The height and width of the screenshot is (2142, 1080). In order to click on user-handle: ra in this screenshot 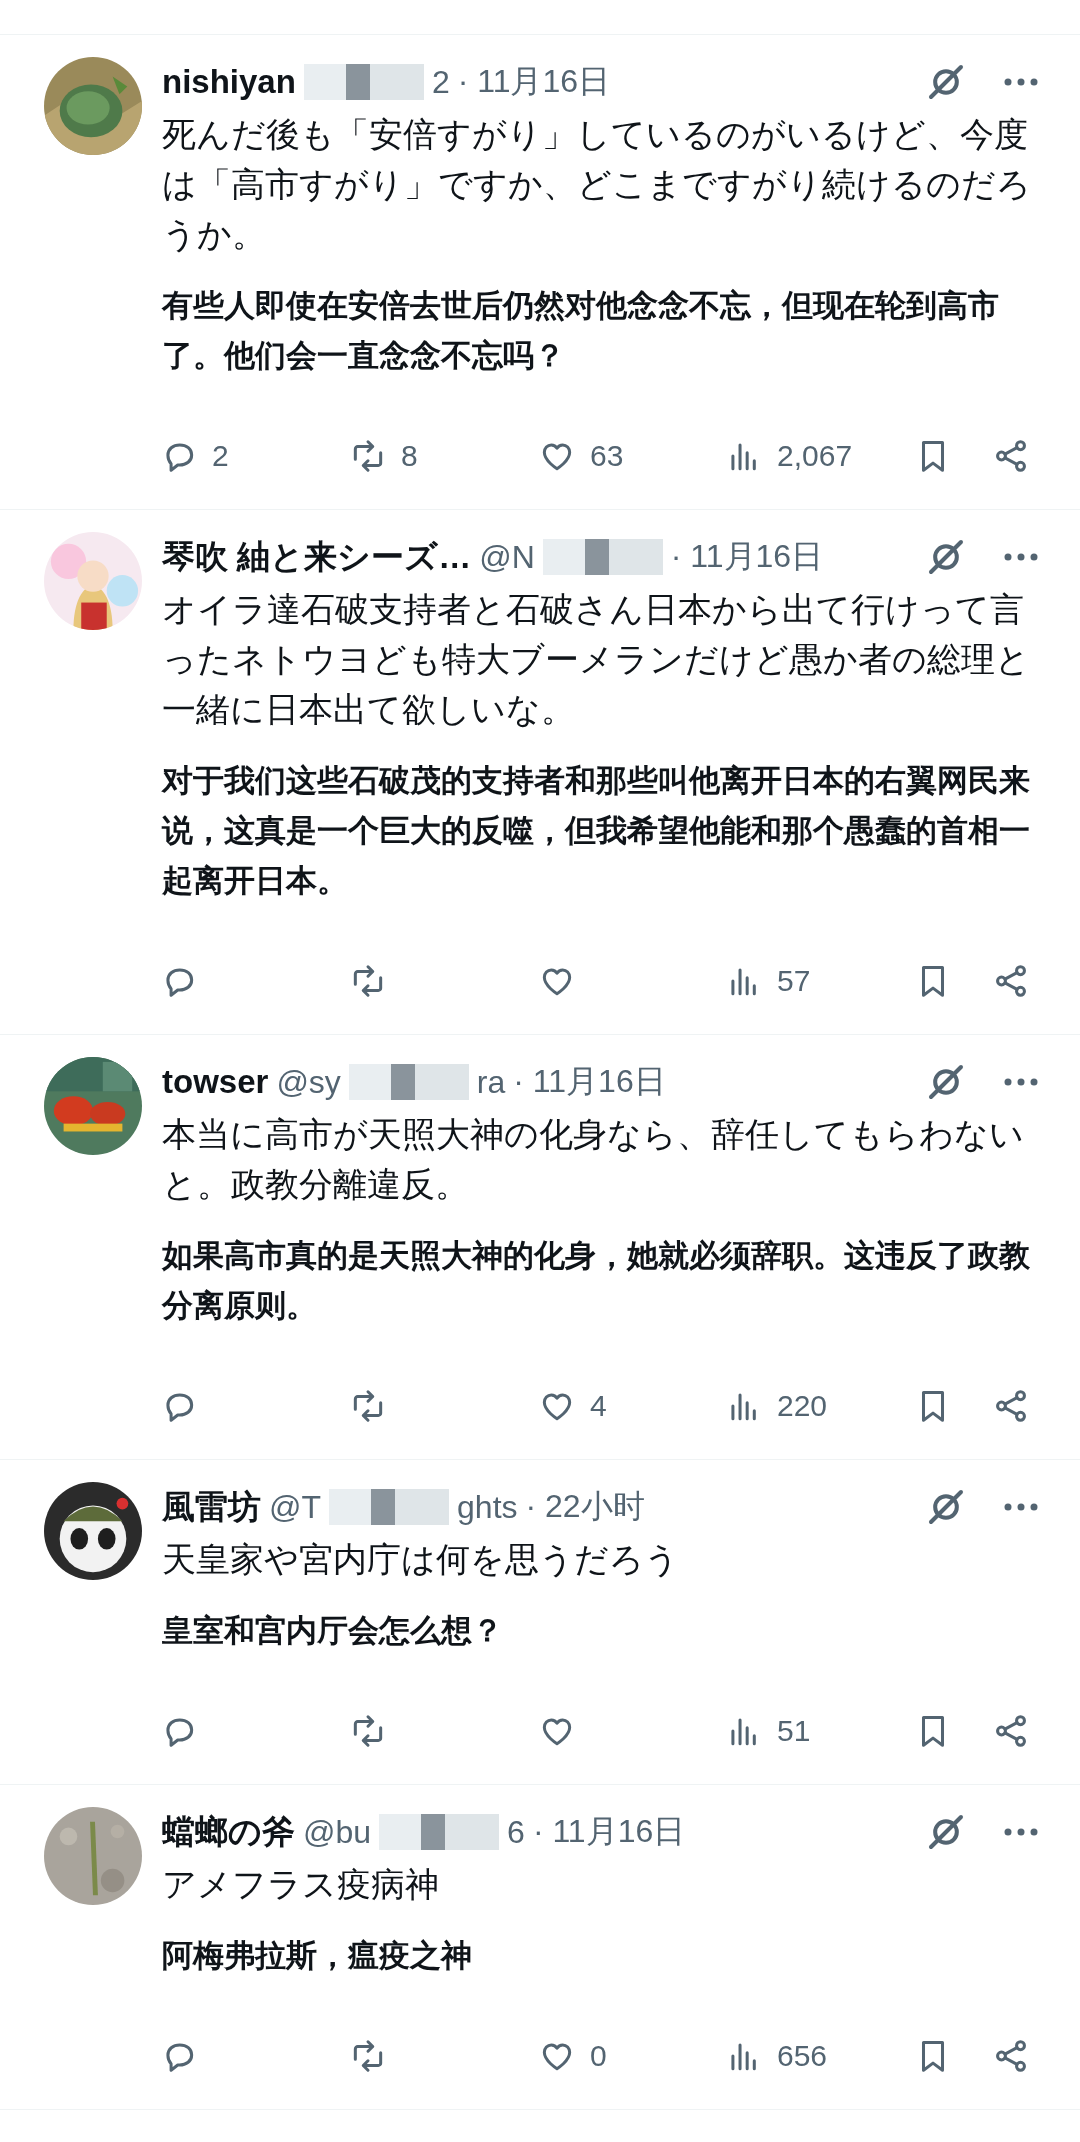, I will do `click(491, 1082)`.